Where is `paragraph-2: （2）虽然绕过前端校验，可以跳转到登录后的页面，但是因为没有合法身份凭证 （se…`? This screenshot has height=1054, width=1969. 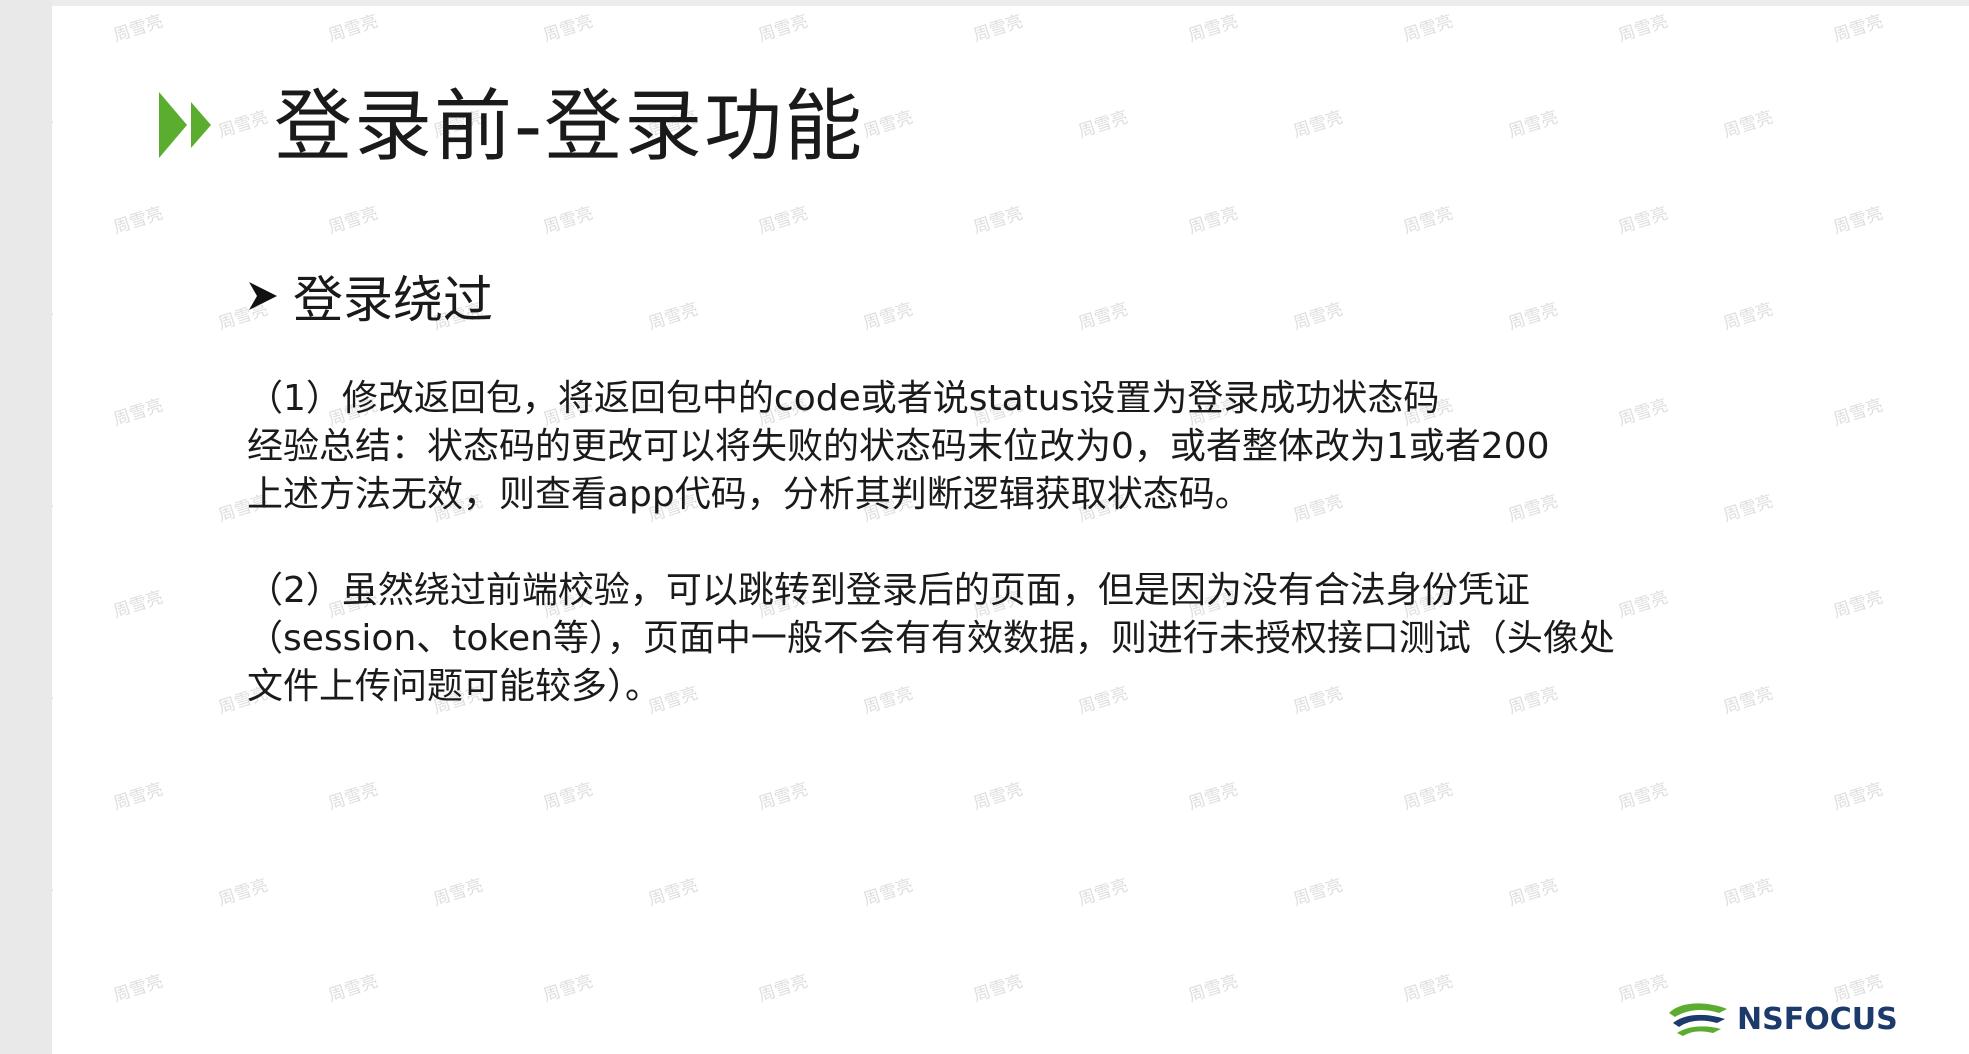 paragraph-2: （2）虽然绕过前端校验，可以跳转到登录后的页面，但是因为没有合法身份凭证 （se… is located at coordinates (931, 639).